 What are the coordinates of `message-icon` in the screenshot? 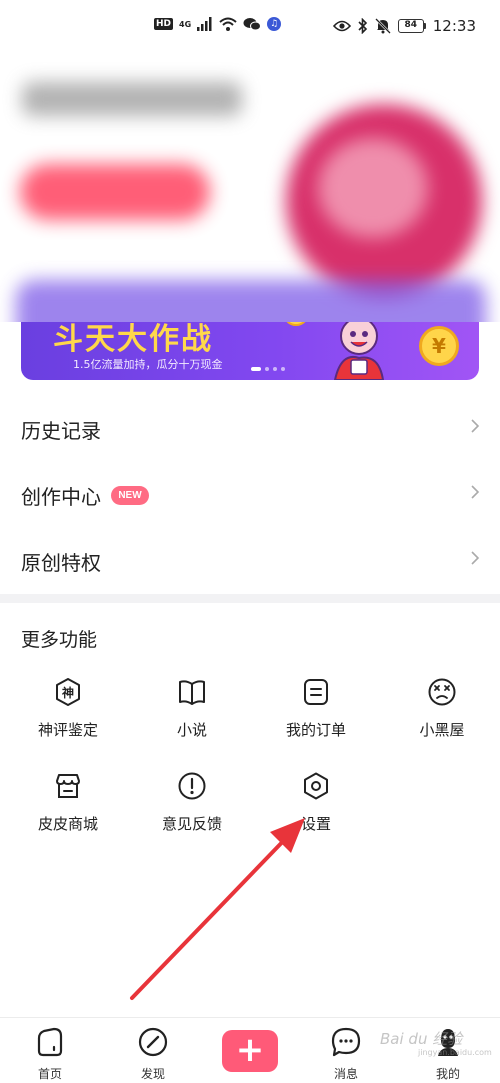 It's located at (346, 1042).